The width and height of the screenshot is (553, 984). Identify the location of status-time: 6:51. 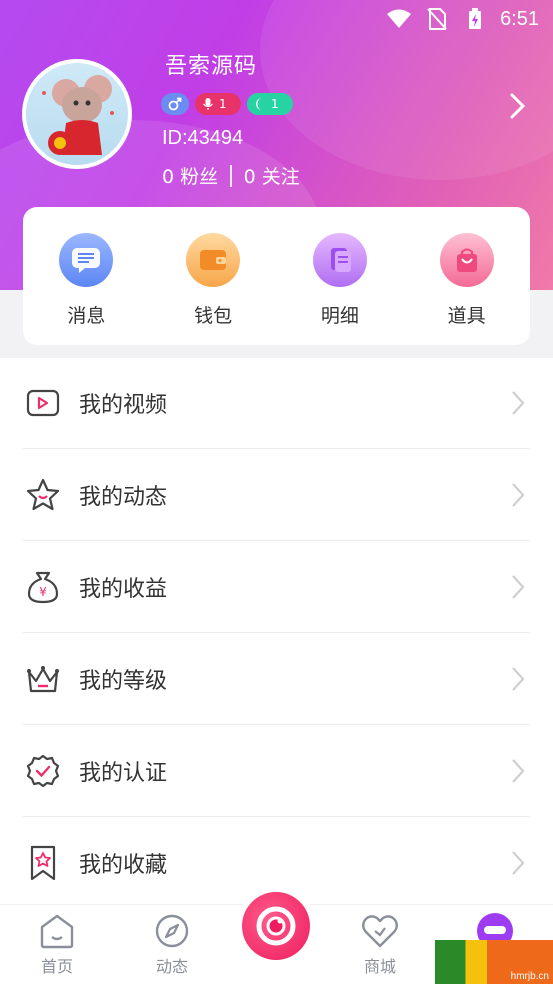
(519, 18).